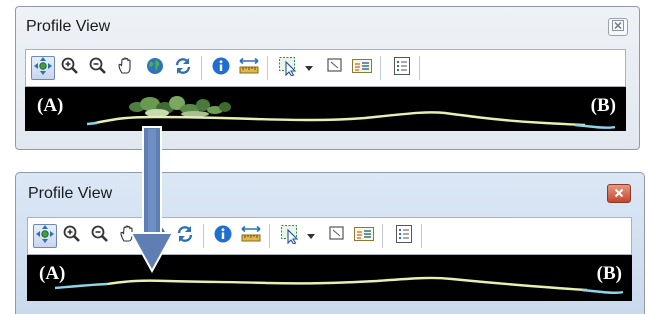 The height and width of the screenshot is (314, 648). I want to click on hand-pan-button, so click(126, 68).